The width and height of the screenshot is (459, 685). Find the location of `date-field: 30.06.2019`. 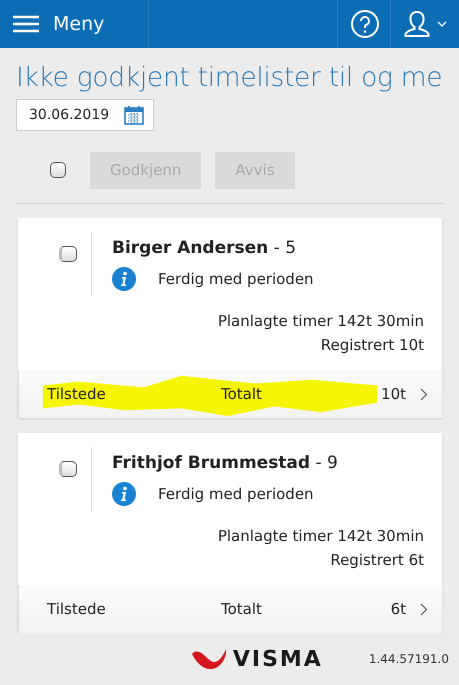

date-field: 30.06.2019 is located at coordinates (85, 115).